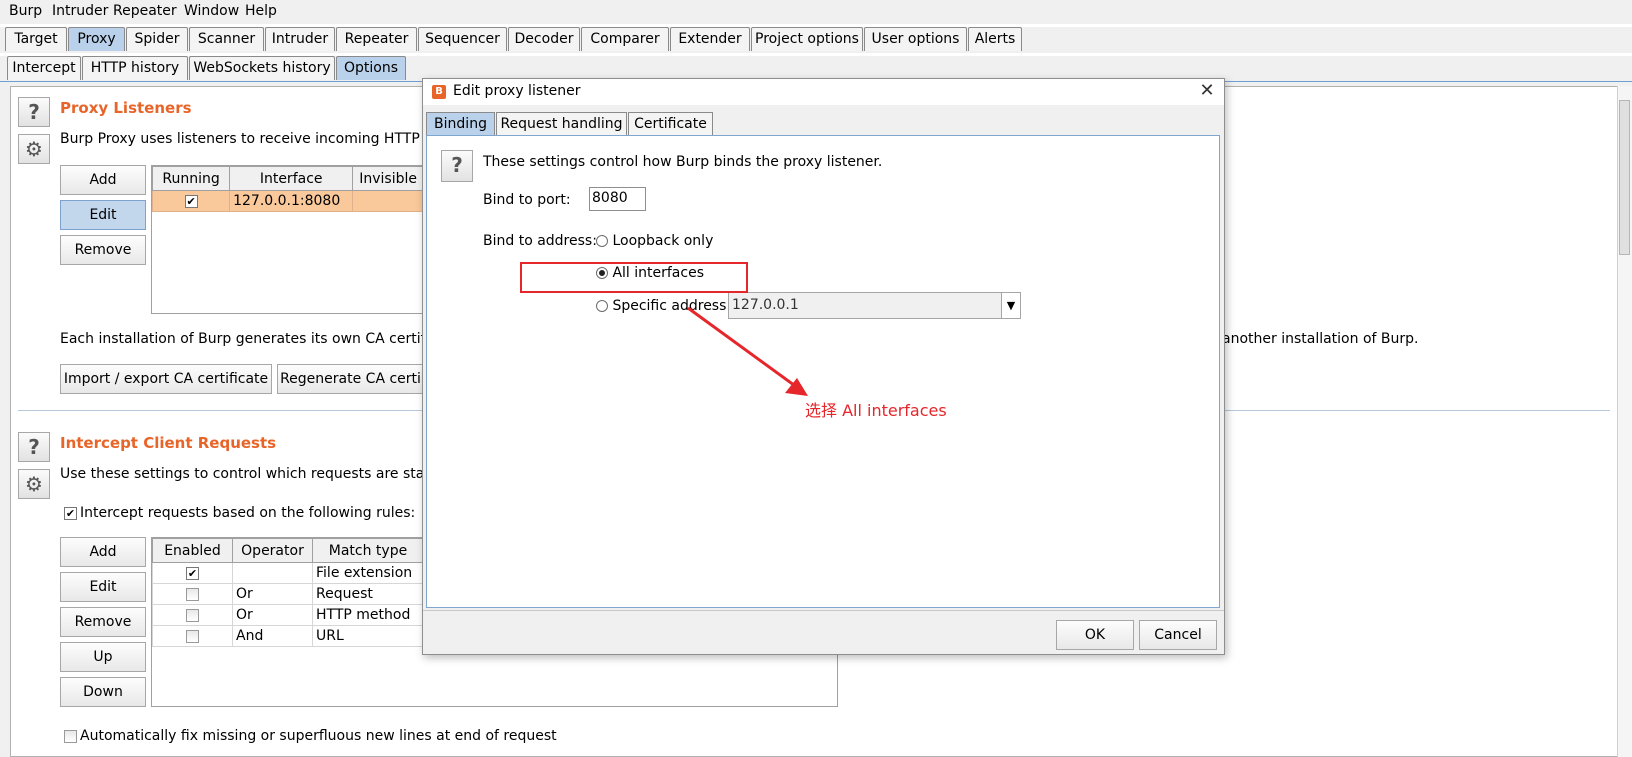 This screenshot has height=757, width=1632. Describe the element at coordinates (25, 11) in the screenshot. I see `menu-burp: Burp` at that location.